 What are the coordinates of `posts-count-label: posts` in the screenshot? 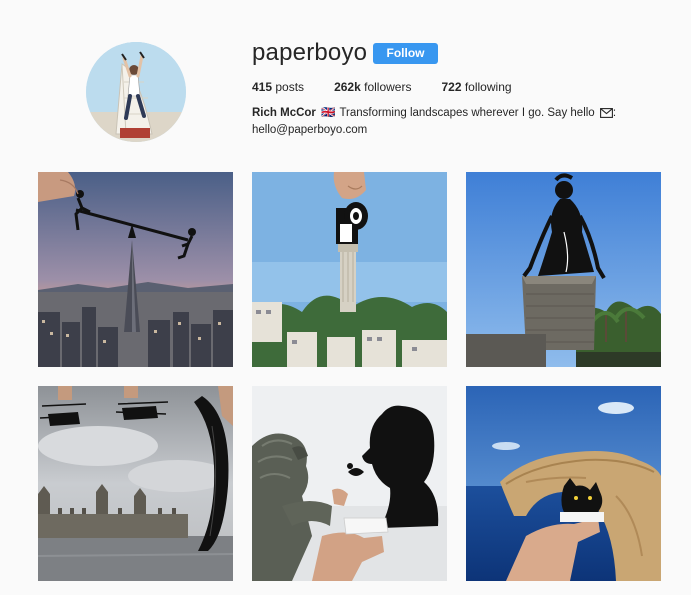 It's located at (290, 87).